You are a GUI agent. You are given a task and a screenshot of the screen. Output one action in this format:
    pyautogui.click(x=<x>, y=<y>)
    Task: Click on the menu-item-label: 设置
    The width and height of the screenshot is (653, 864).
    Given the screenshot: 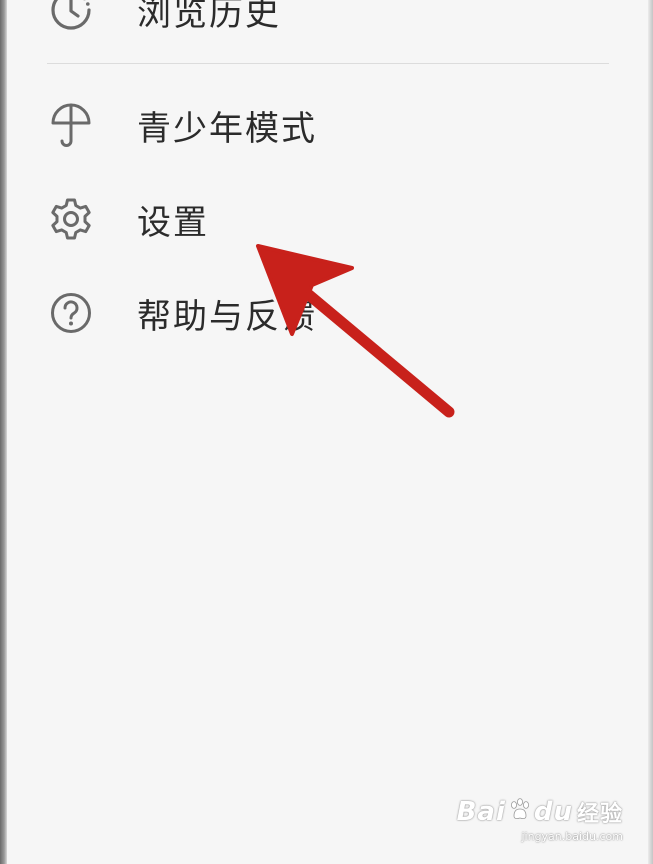 What is the action you would take?
    pyautogui.click(x=173, y=222)
    